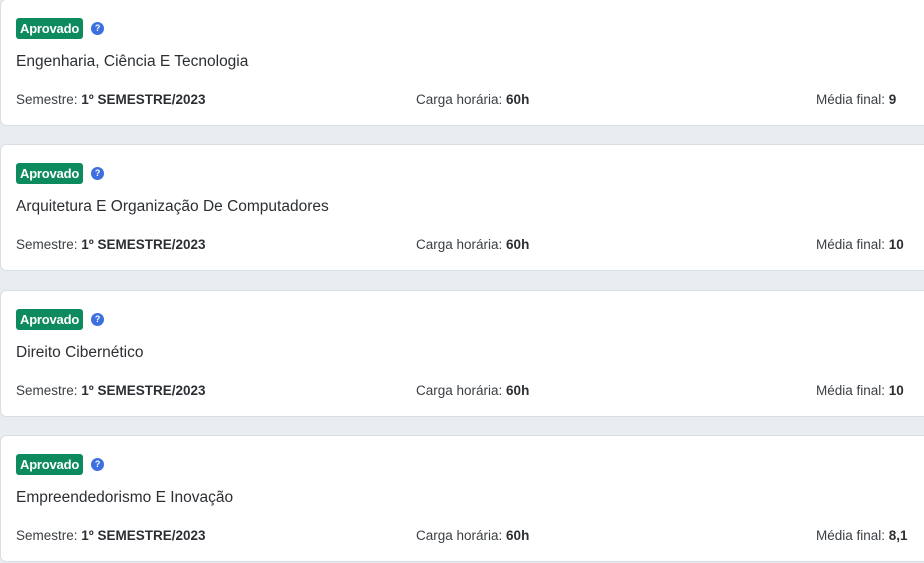  Describe the element at coordinates (898, 535) in the screenshot. I see `grade-value: 8,1` at that location.